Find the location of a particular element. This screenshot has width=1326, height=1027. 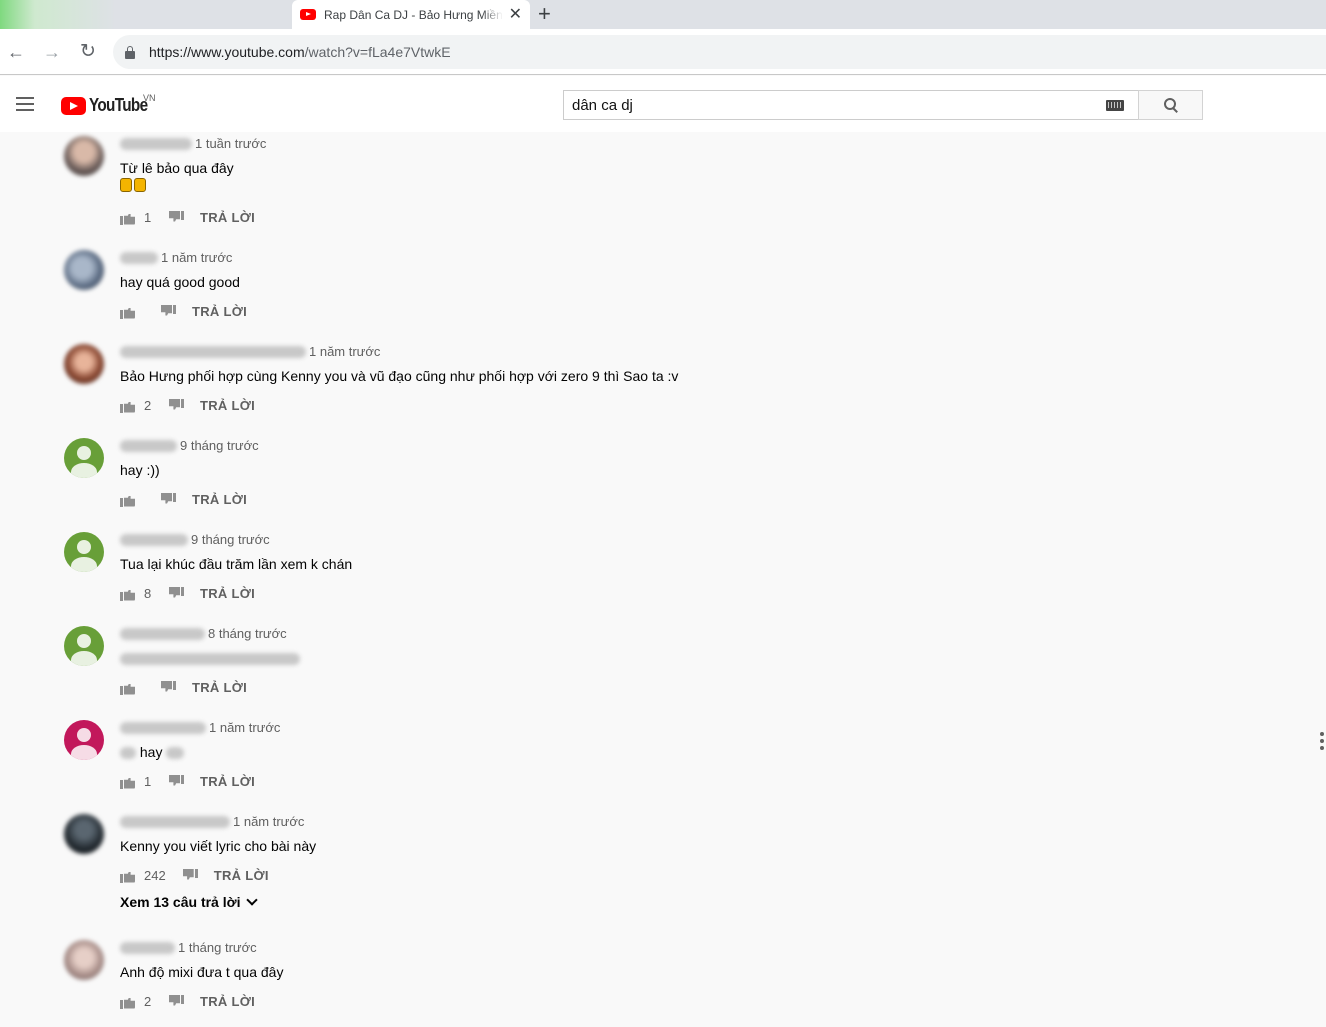

comment-actions: 1 TRẢ LỜI is located at coordinates (187, 781).